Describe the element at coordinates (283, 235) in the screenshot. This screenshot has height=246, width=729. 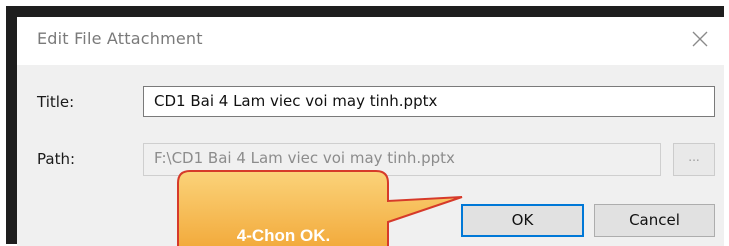
I see `callout-text: 4-Chon OK.` at that location.